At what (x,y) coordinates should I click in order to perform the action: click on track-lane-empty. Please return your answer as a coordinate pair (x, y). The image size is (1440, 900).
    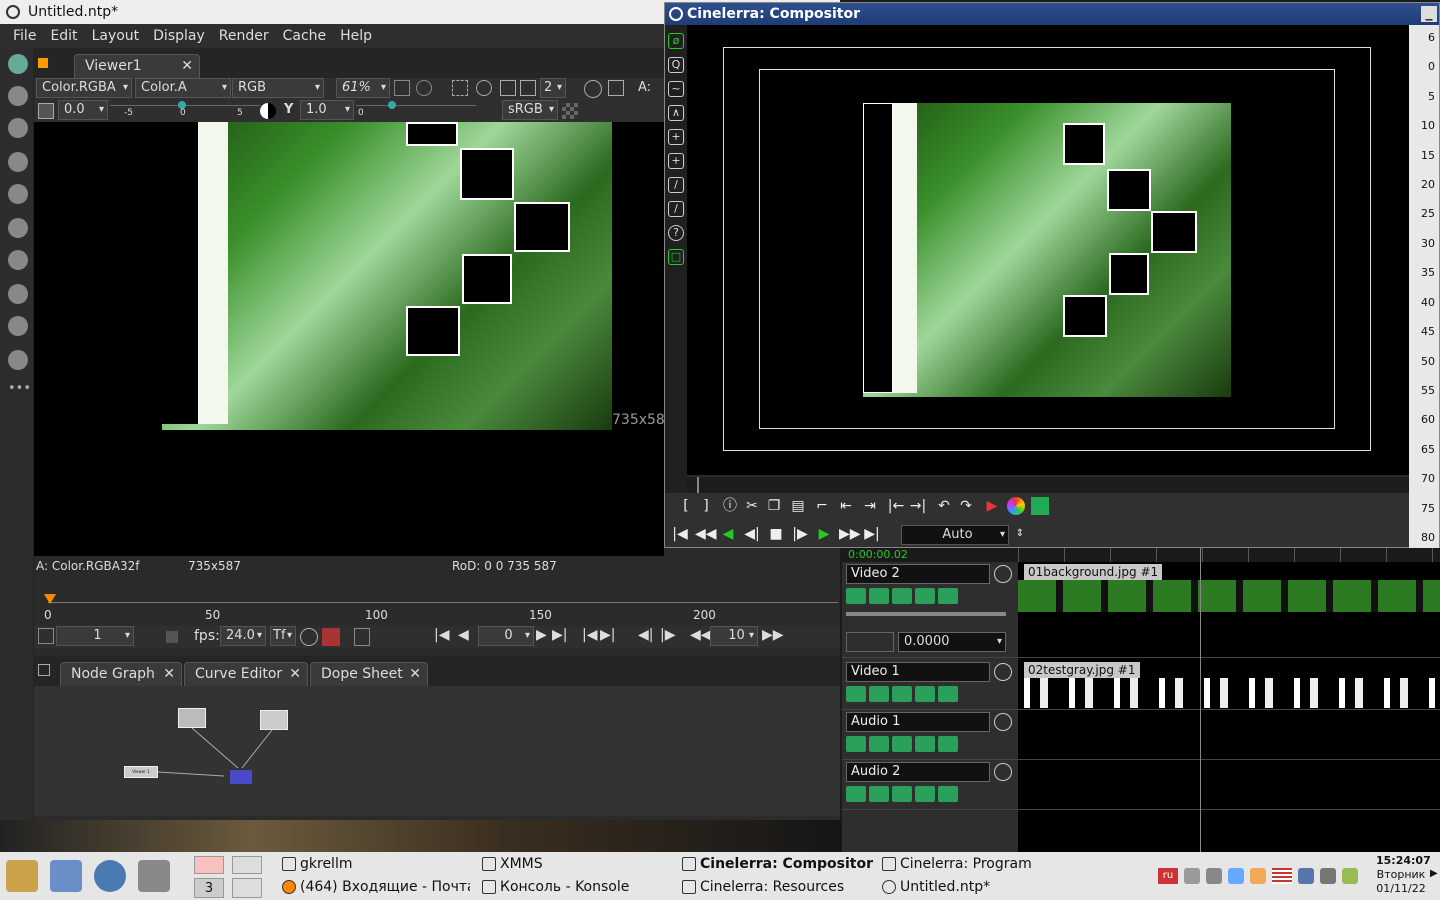
    Looking at the image, I should click on (1229, 831).